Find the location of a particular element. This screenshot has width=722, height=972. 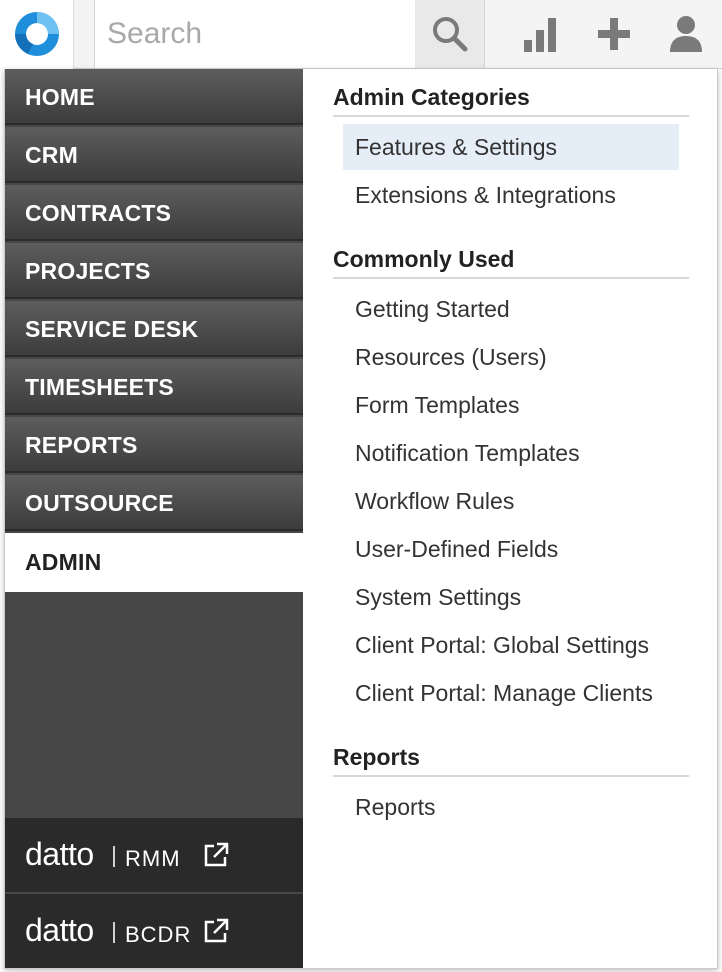

nav-spacer is located at coordinates (154, 705).